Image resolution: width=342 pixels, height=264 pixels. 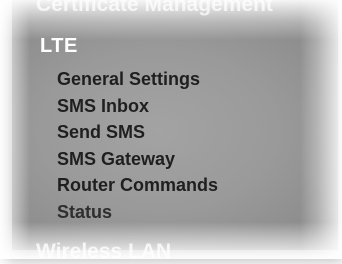 I want to click on sidebar-section-lte: LTE, so click(x=59, y=46).